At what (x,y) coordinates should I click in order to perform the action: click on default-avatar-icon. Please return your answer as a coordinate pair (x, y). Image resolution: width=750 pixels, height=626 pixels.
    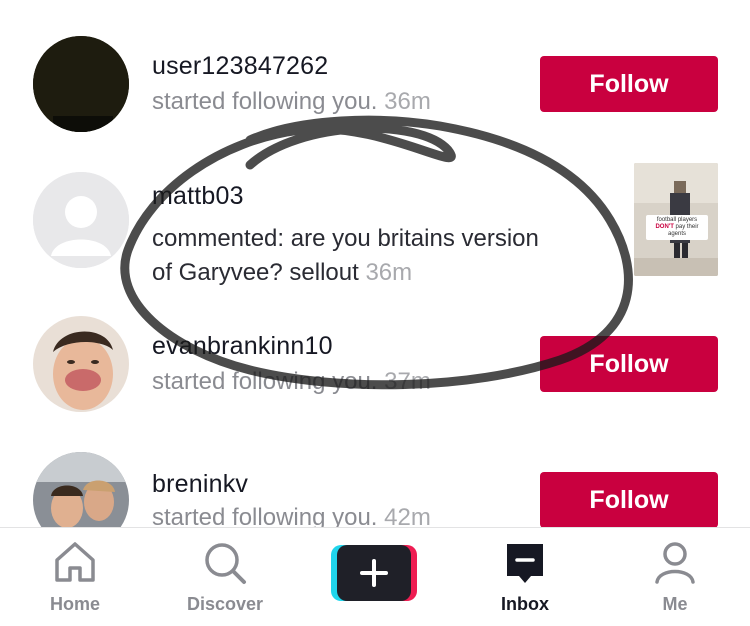
    Looking at the image, I should click on (81, 220).